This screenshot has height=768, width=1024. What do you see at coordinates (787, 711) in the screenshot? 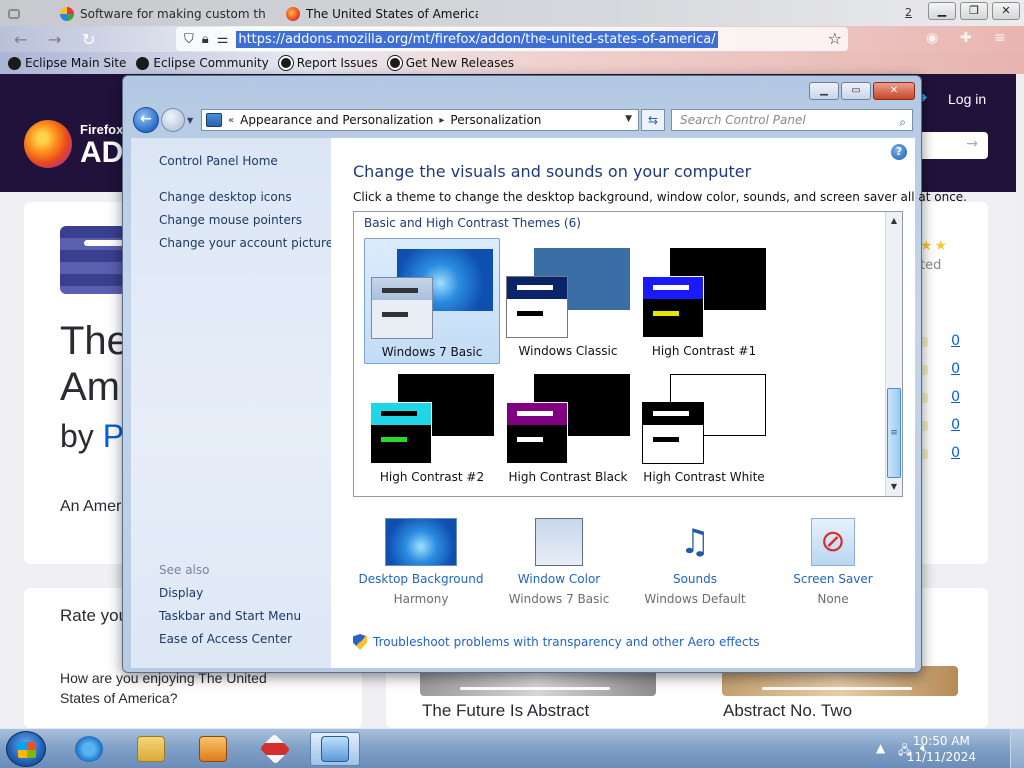
I see `recommended-title: Abstract No. Two` at bounding box center [787, 711].